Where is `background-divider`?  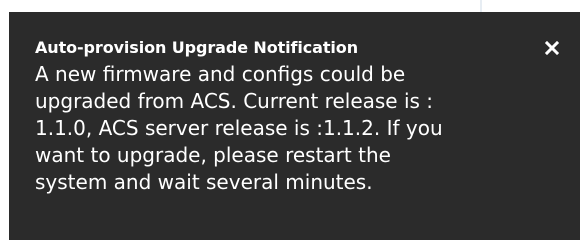
background-divider is located at coordinates (481, 6).